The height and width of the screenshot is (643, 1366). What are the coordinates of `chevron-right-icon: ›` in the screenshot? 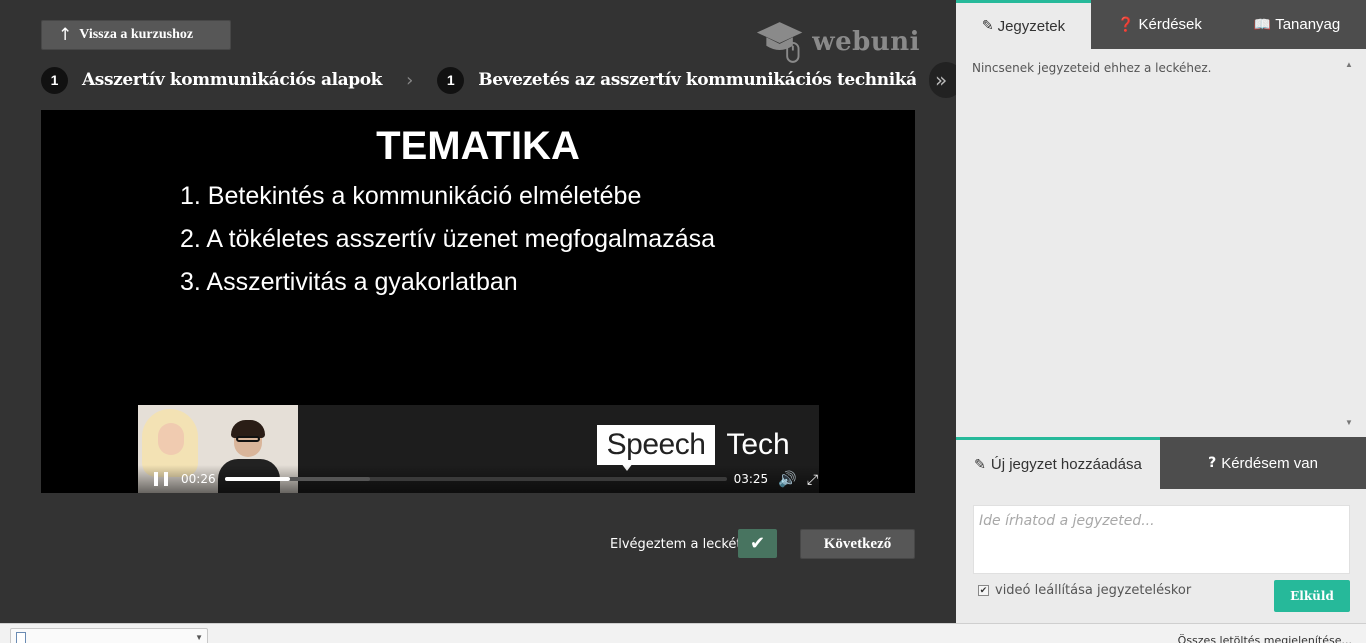 It's located at (410, 80).